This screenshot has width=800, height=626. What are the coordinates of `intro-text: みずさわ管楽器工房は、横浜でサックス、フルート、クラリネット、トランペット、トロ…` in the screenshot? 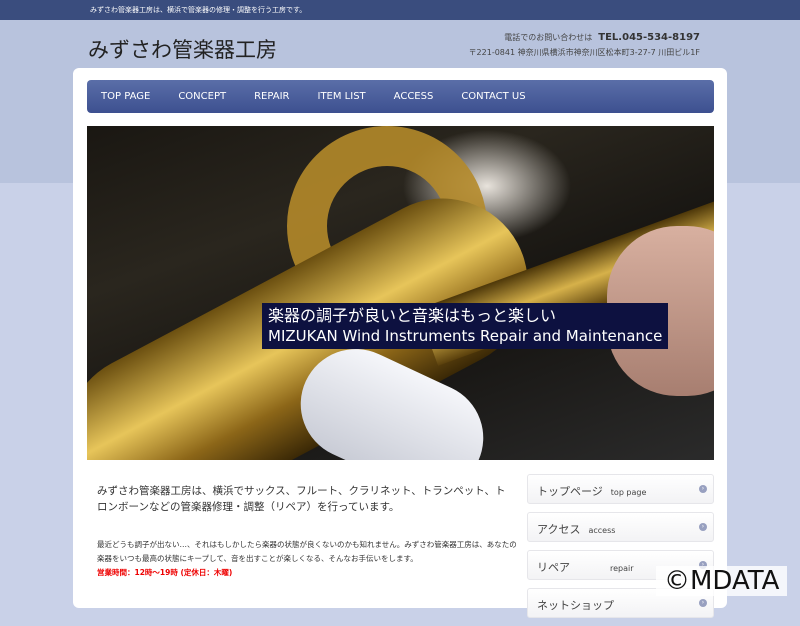 It's located at (301, 499).